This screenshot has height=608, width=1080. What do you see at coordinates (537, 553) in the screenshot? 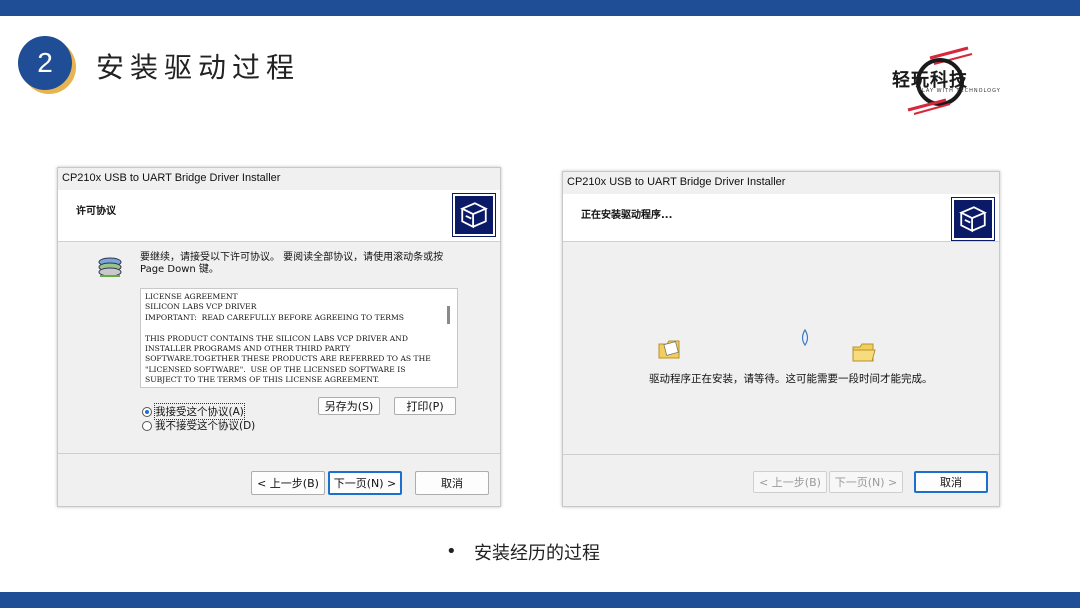
I see `bullet-caption: 安装经历的过程` at bounding box center [537, 553].